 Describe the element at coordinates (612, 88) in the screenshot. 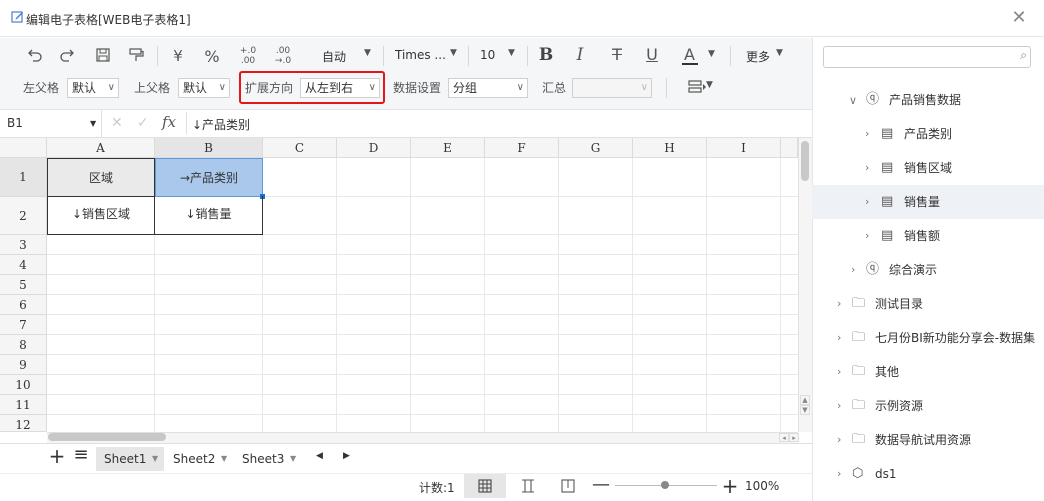

I see `summary-select: ∨` at that location.